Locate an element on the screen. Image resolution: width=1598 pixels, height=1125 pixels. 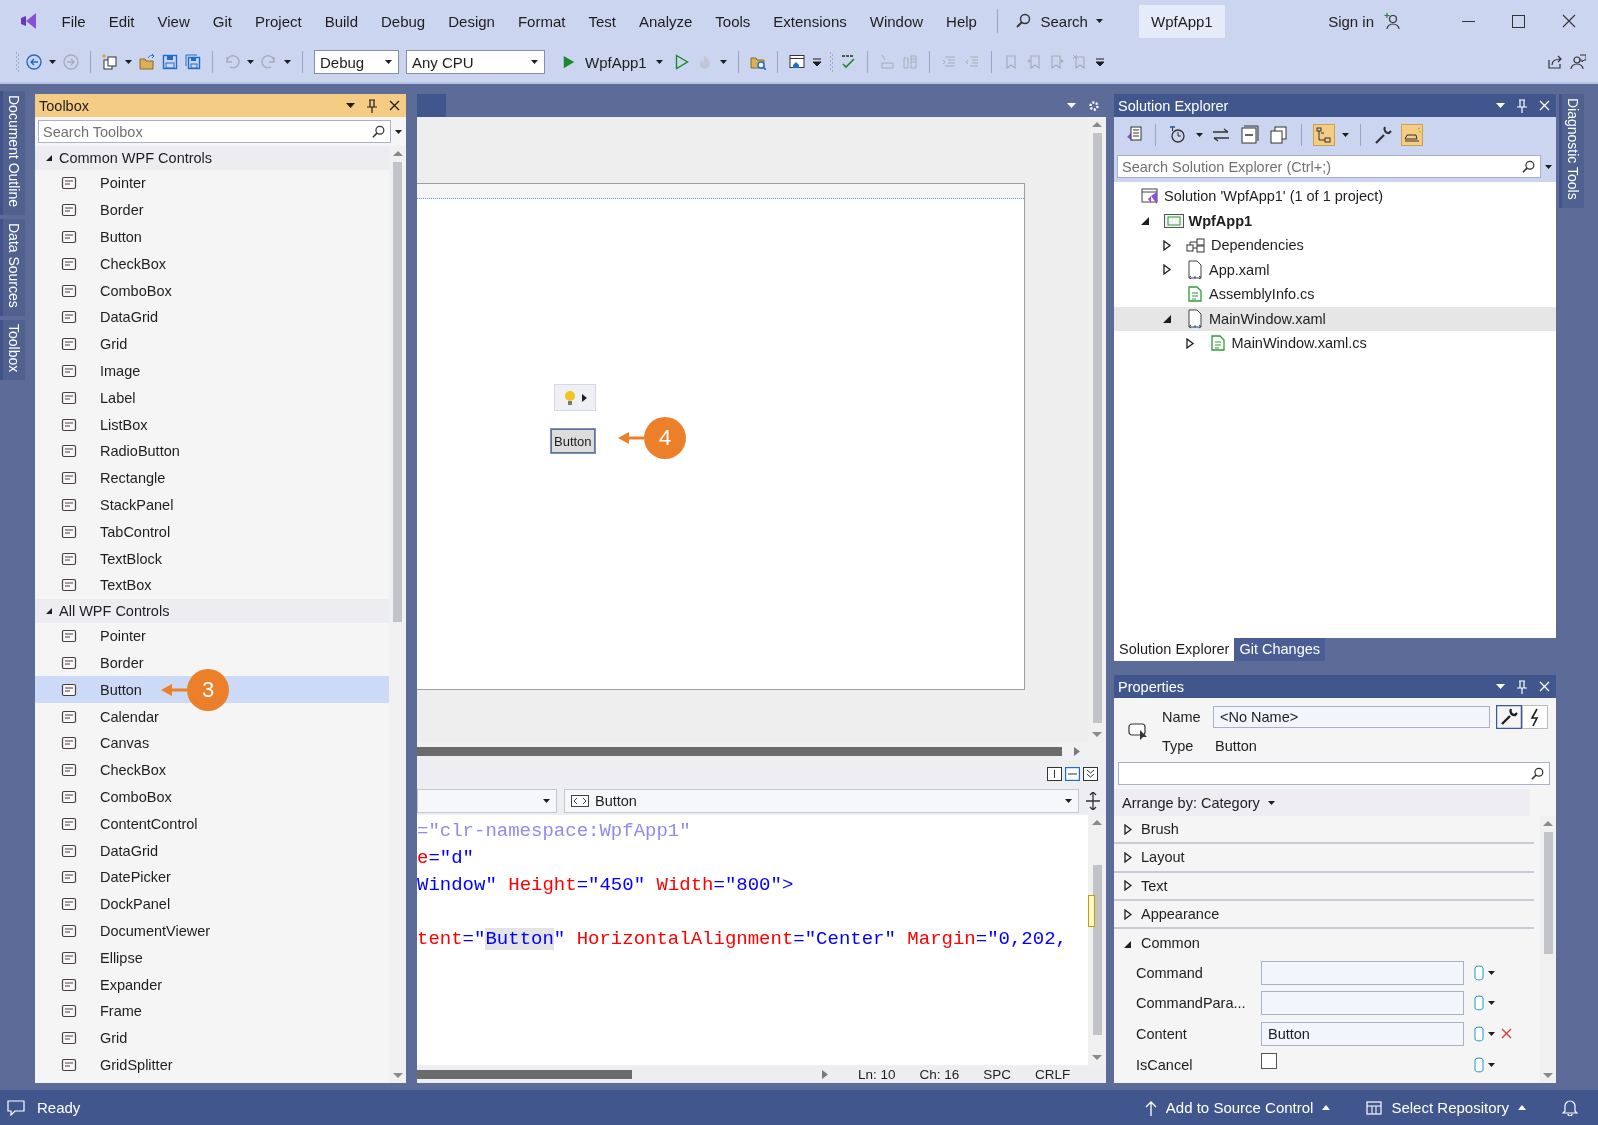
tree-item: WpfApp1 is located at coordinates (1335, 220).